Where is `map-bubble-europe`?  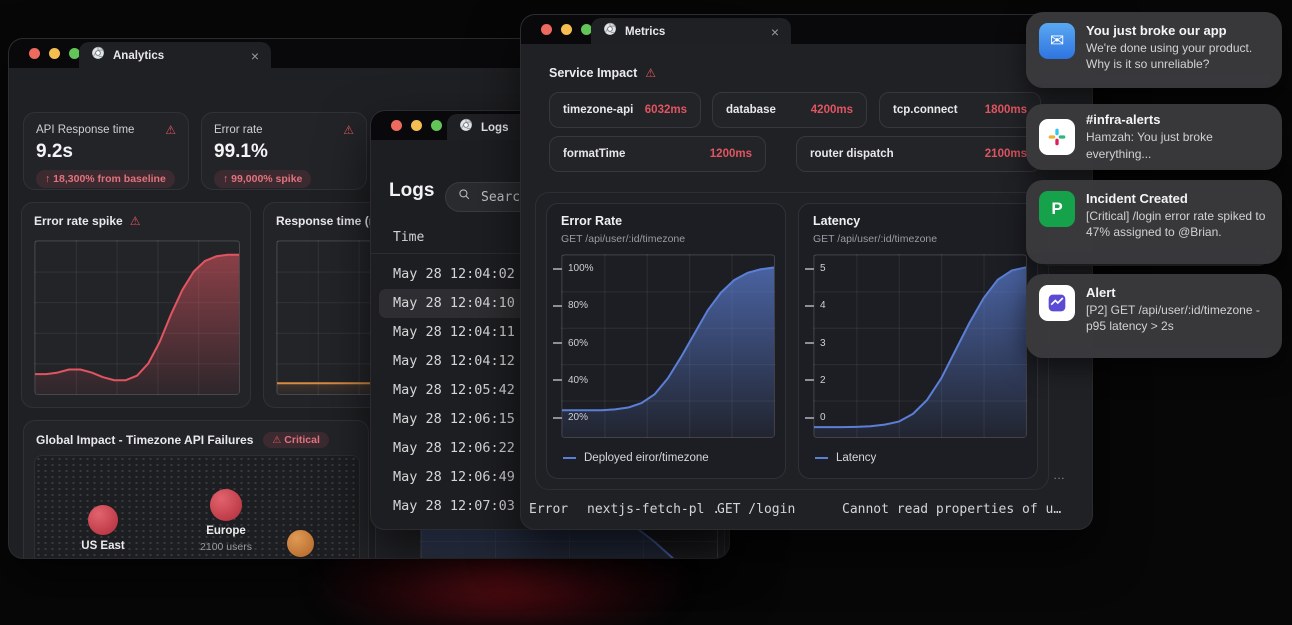 map-bubble-europe is located at coordinates (226, 505).